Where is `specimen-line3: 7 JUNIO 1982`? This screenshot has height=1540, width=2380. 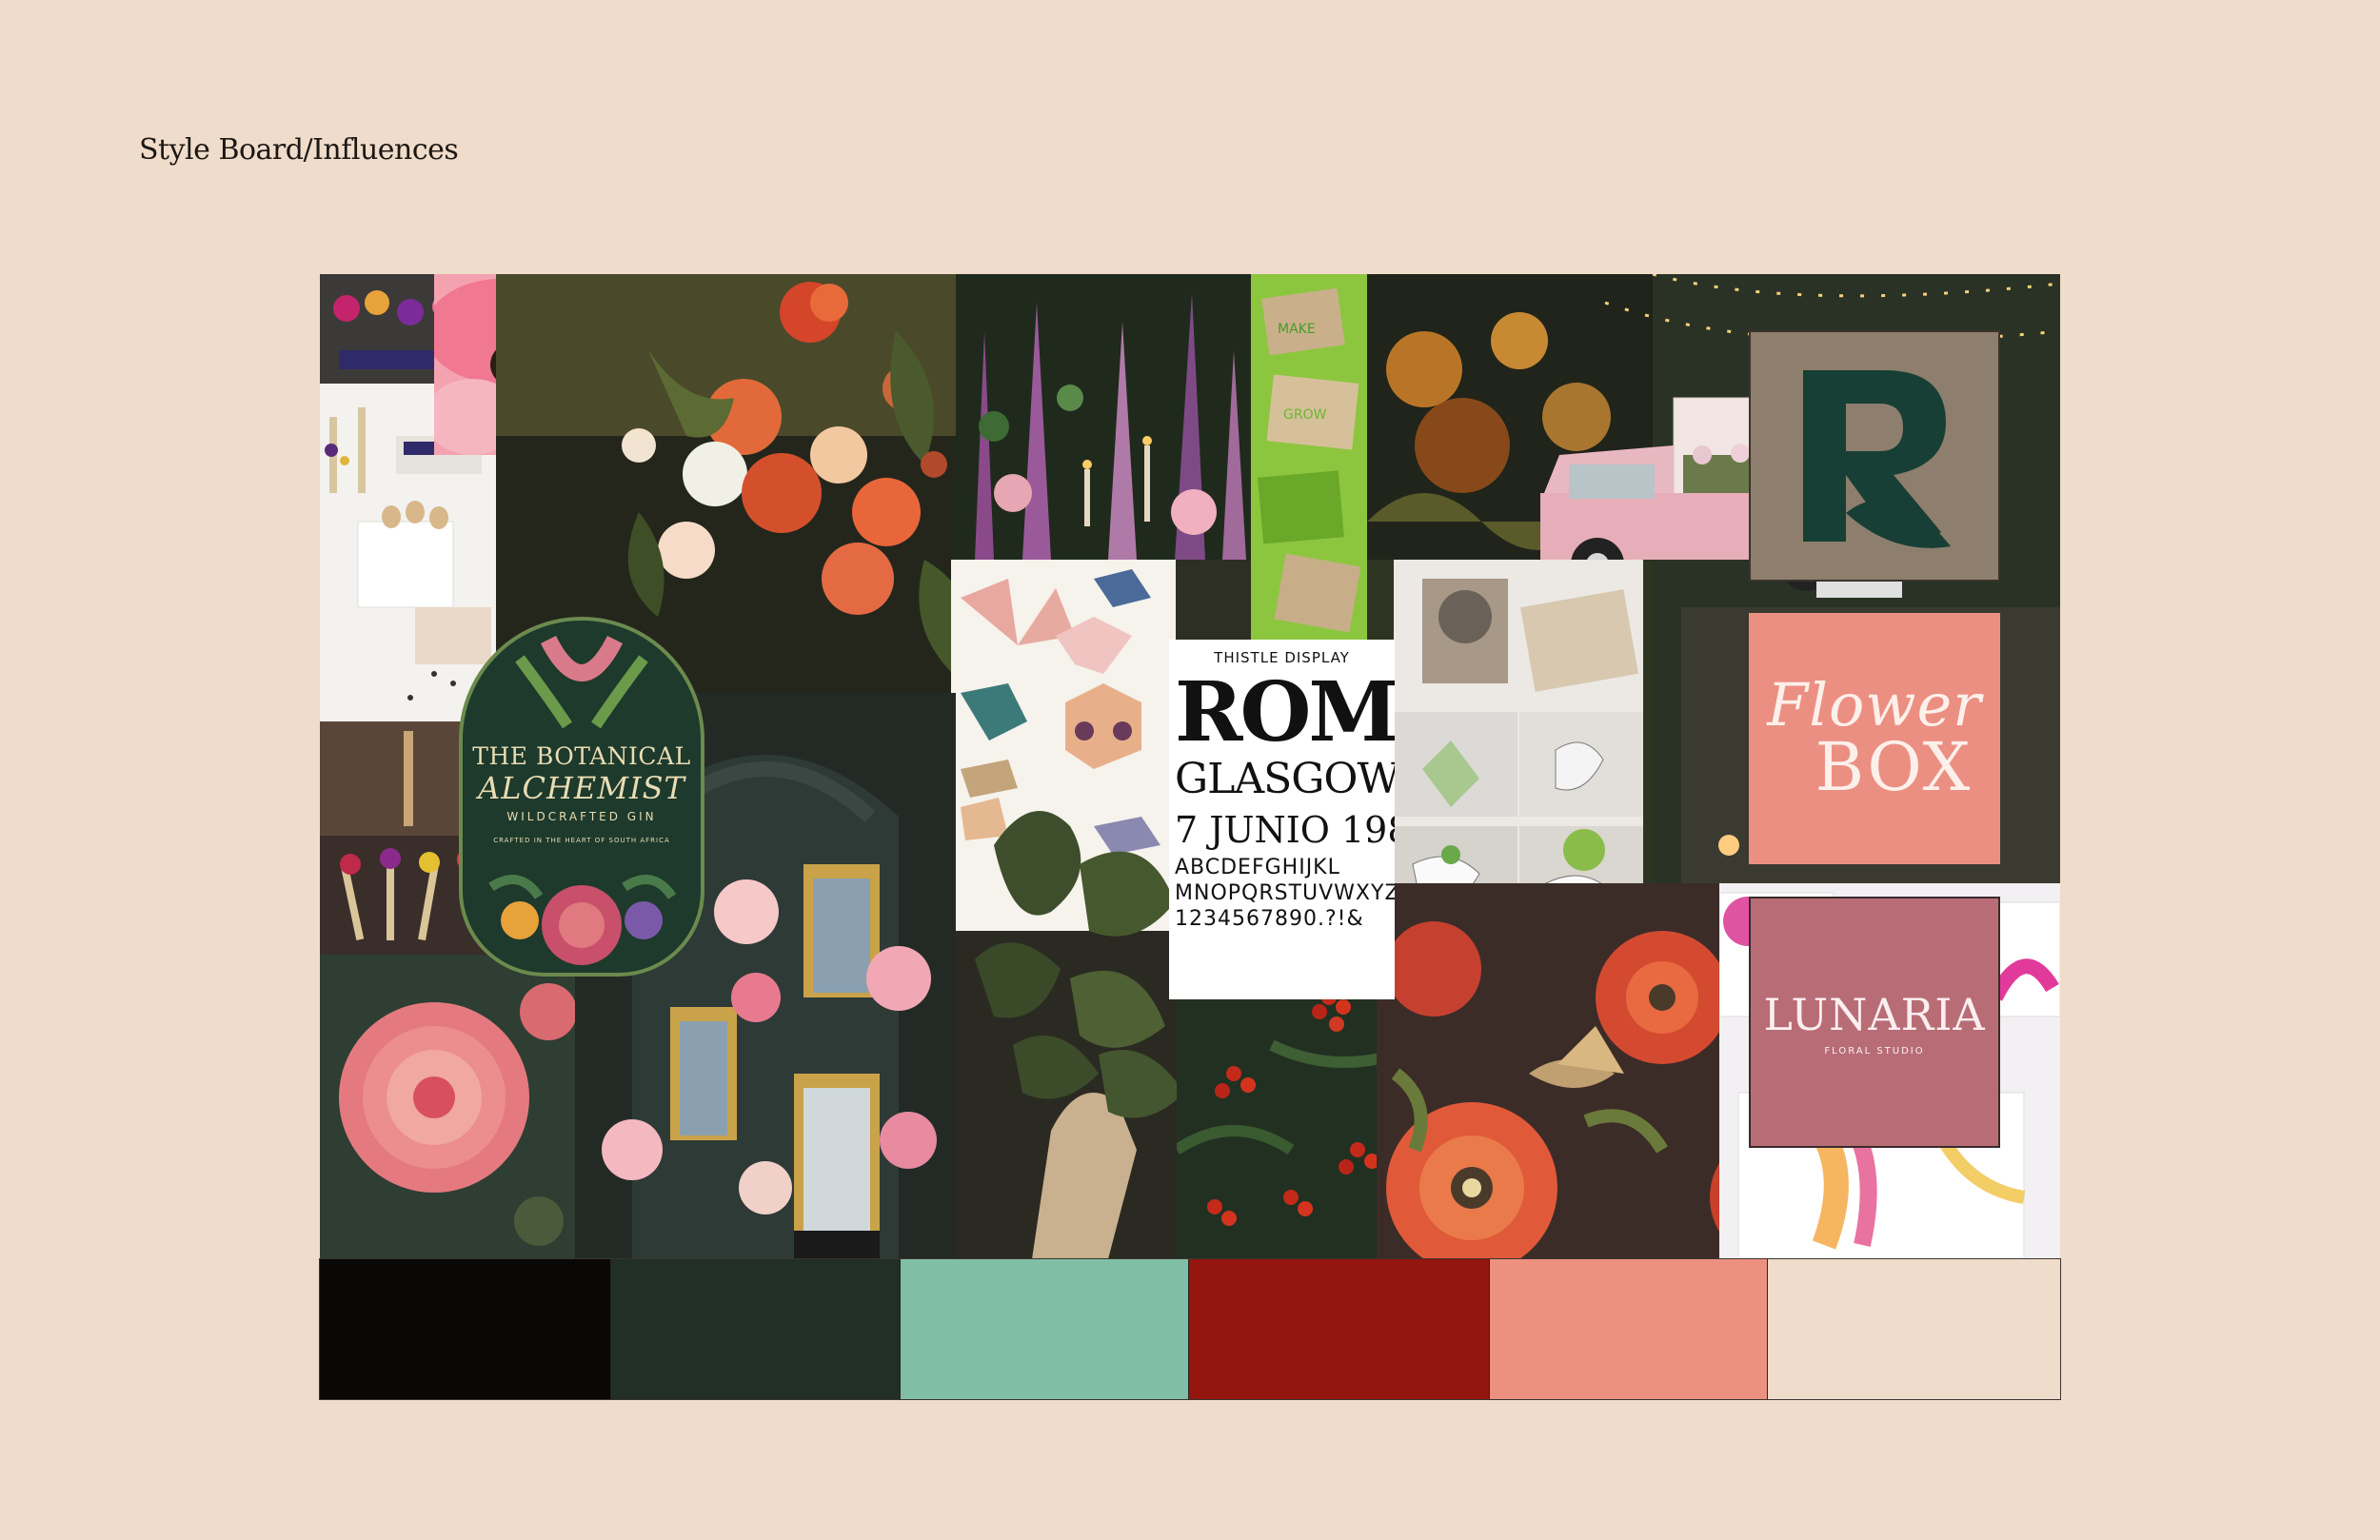
specimen-line3: 7 JUNIO 1982 is located at coordinates (1285, 830).